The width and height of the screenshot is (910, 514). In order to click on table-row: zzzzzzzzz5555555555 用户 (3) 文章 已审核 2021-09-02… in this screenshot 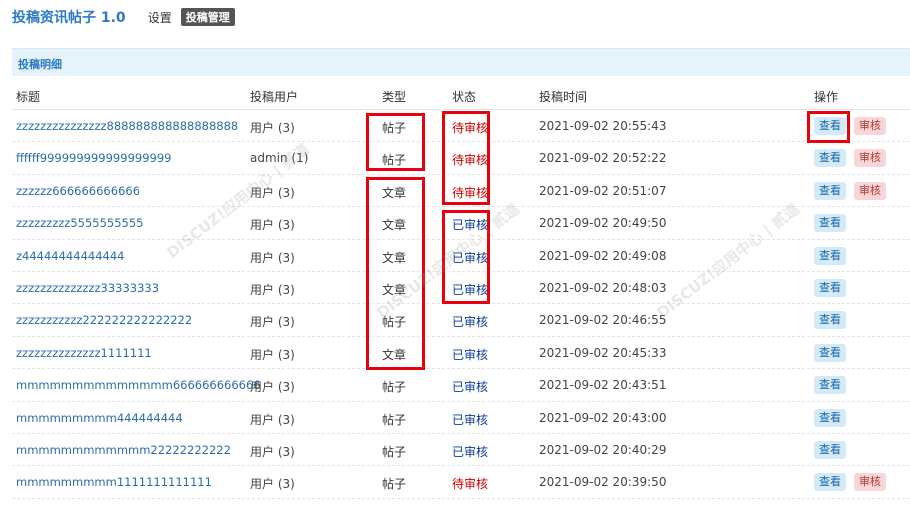, I will do `click(461, 223)`.